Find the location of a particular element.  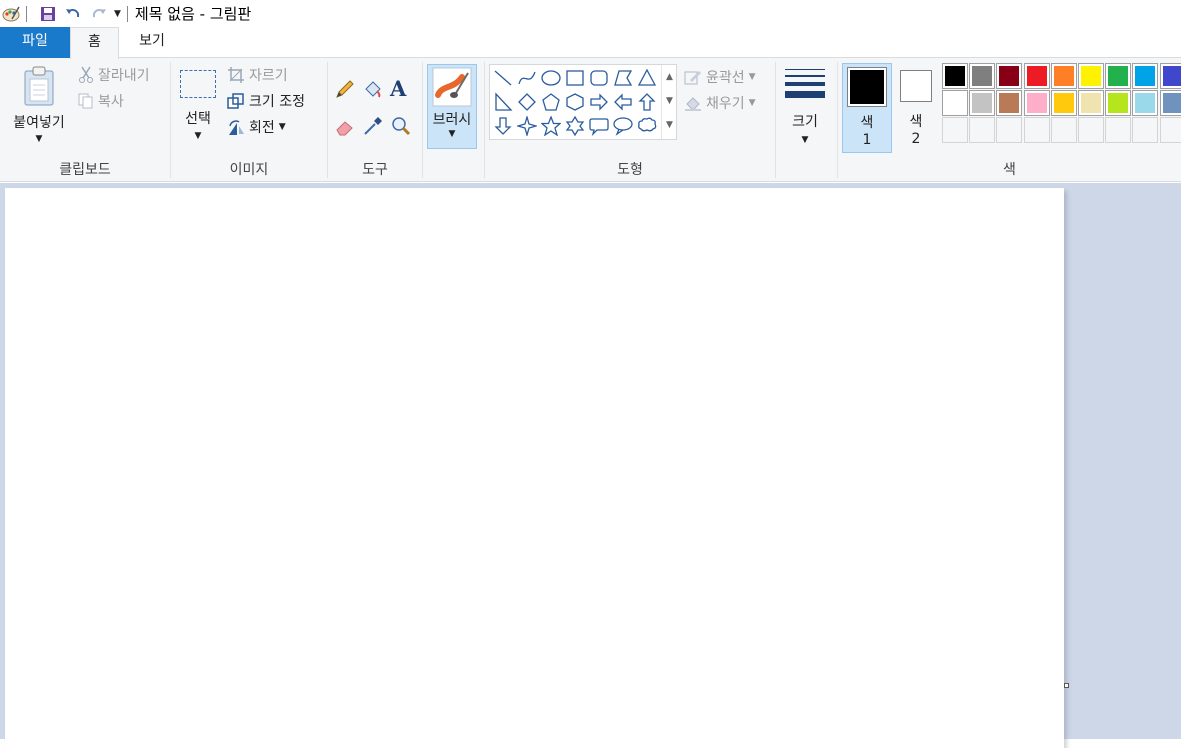

gallery-scrollbar: ▲ ▼ ▼ is located at coordinates (669, 102).